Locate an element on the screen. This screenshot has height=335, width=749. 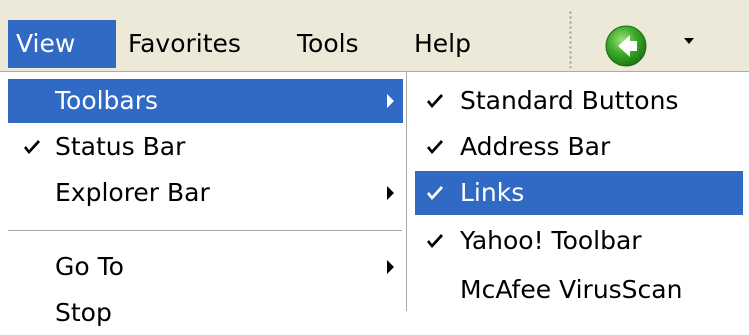
menu-tools: Tools is located at coordinates (328, 44).